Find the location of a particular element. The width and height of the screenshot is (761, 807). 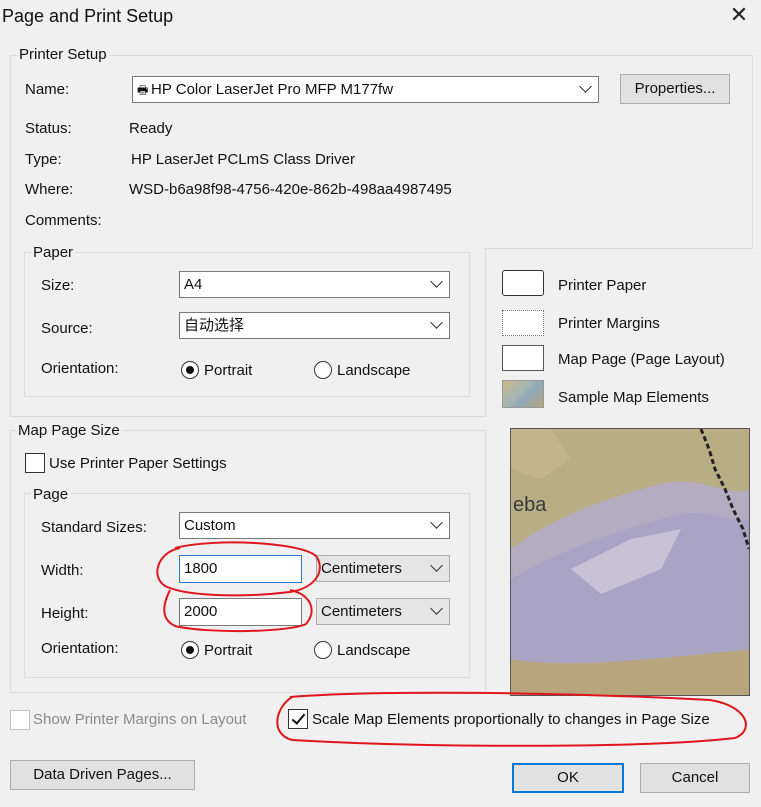

map-page-size-legend: Map Page Size is located at coordinates (69, 430).